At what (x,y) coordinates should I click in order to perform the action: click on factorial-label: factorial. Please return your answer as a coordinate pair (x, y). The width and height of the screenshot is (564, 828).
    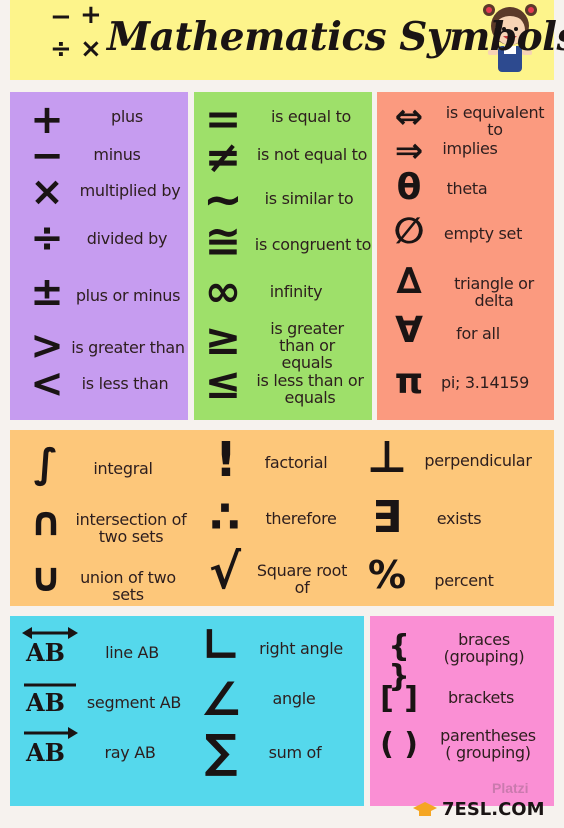
    Looking at the image, I should click on (296, 462).